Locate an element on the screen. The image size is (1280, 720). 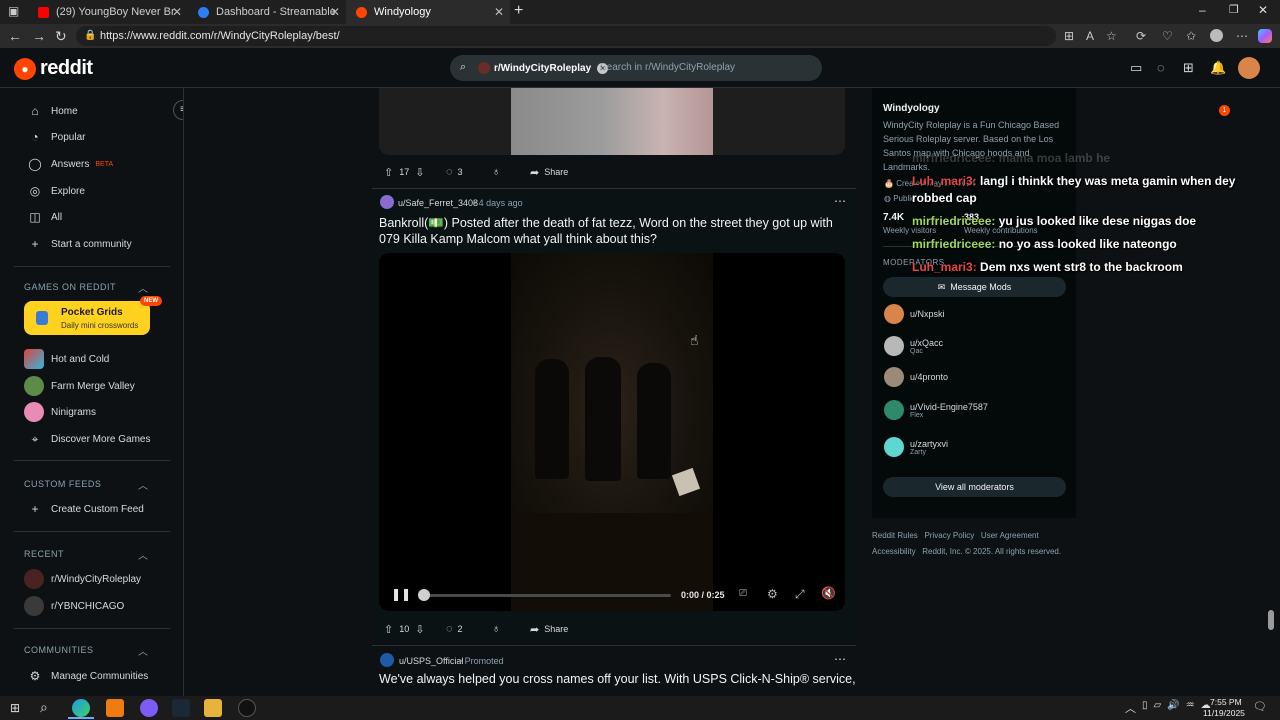
close-window-icon: ✕ is located at coordinates (1263, 10).